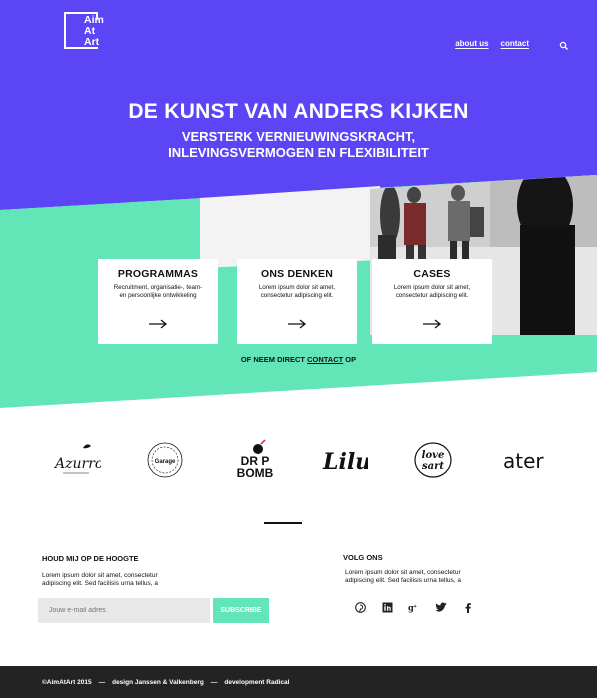 This screenshot has height=698, width=597. What do you see at coordinates (564, 44) in the screenshot?
I see `search-icon` at bounding box center [564, 44].